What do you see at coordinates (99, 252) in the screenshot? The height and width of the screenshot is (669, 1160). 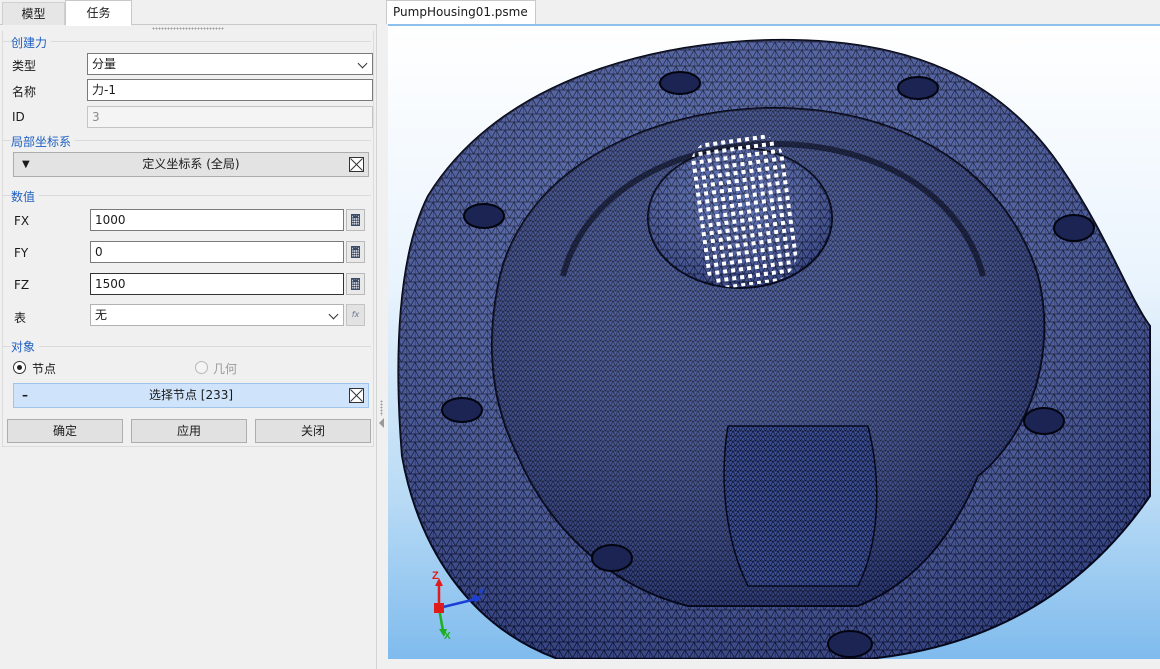 I see `fy-input-value: 0` at bounding box center [99, 252].